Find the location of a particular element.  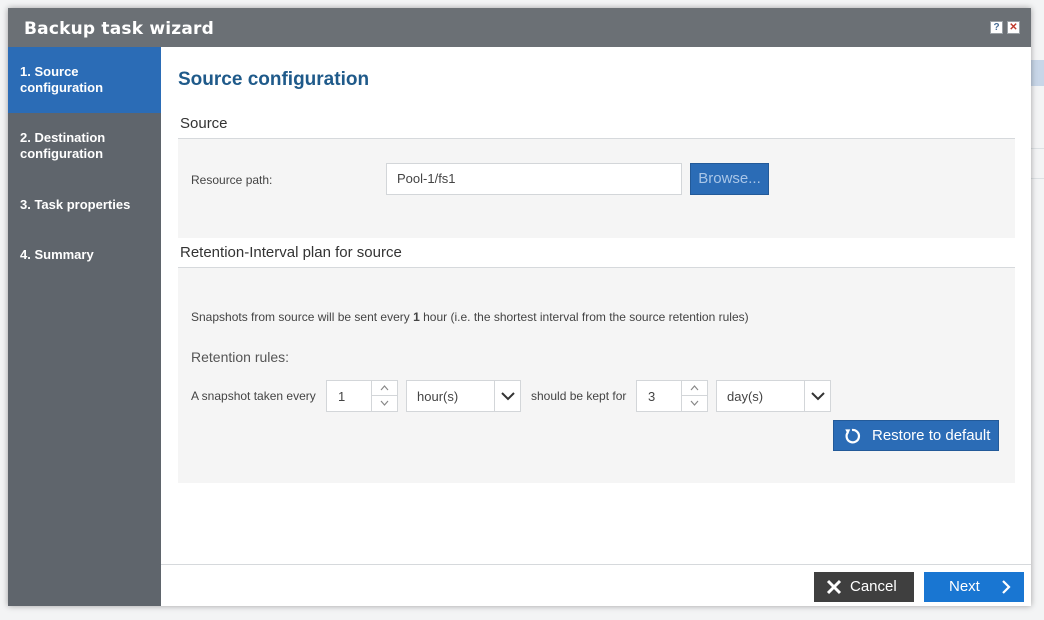

resource-path-input: Pool-1/fs1 is located at coordinates (534, 179).